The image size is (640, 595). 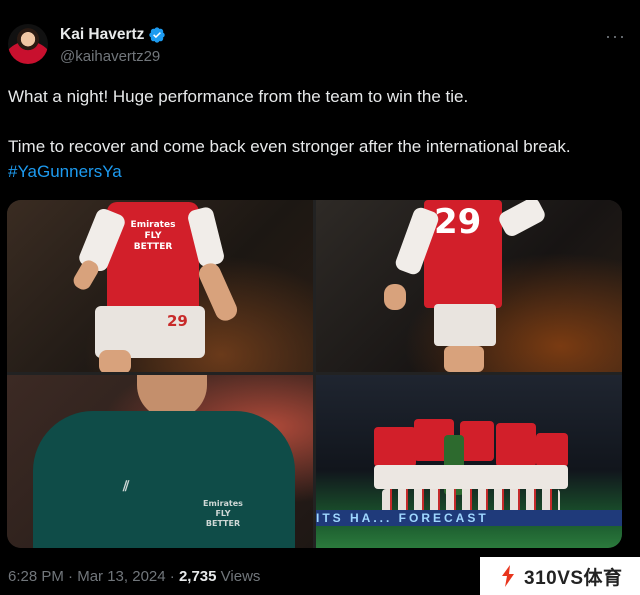 I want to click on flame-s-logo-icon, so click(x=508, y=576).